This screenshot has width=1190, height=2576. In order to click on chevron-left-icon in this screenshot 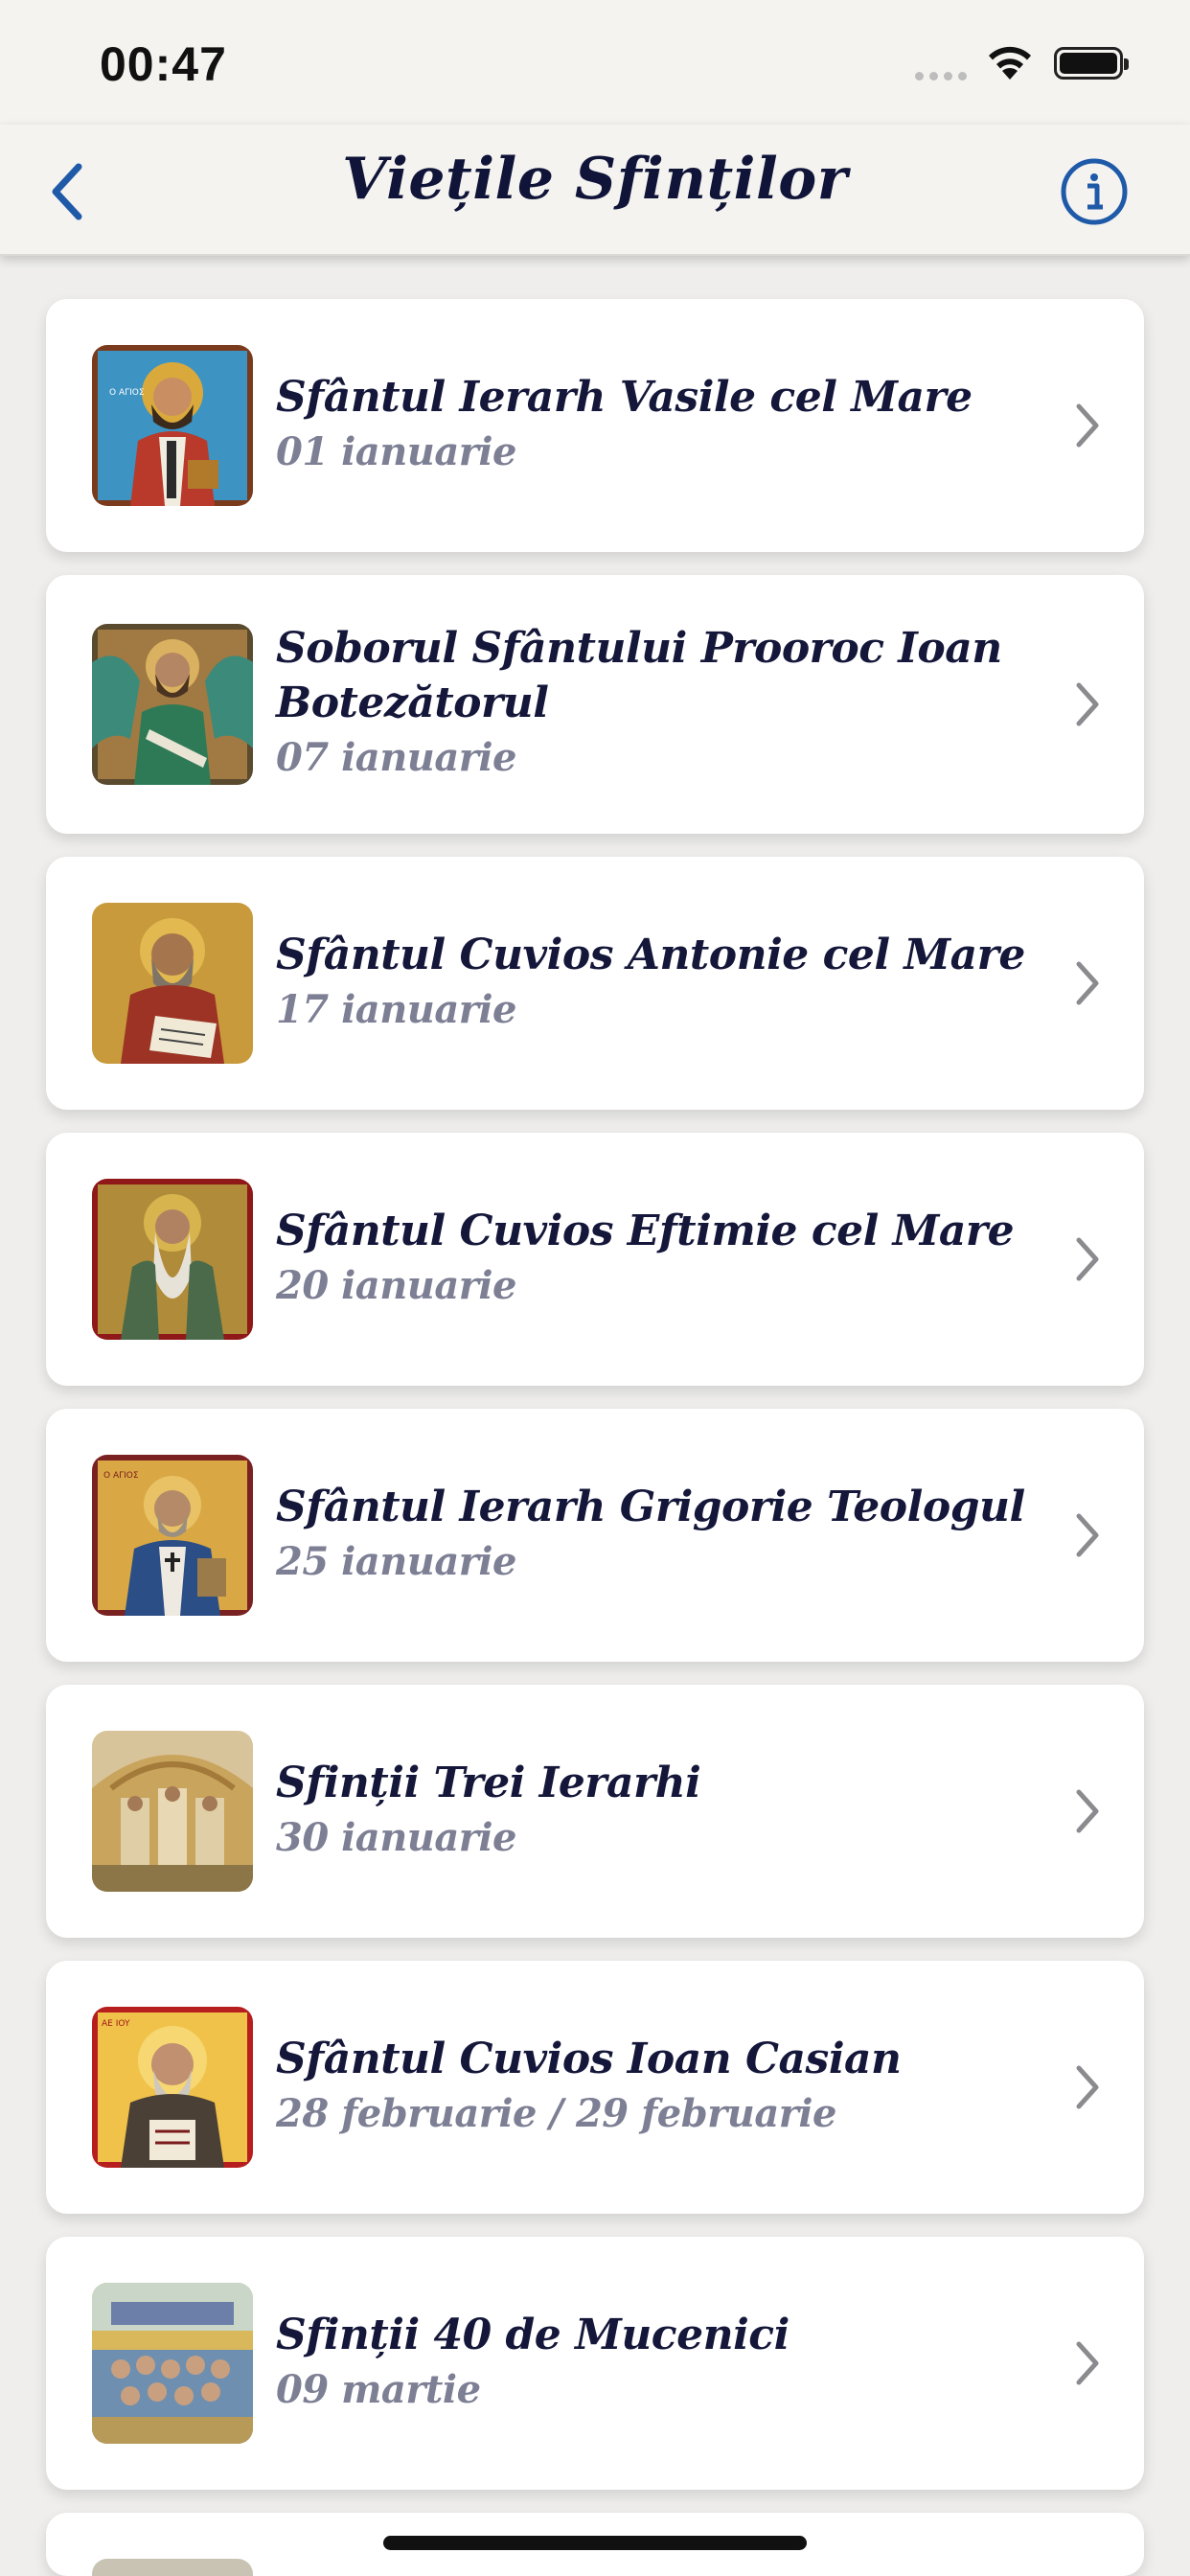, I will do `click(67, 191)`.